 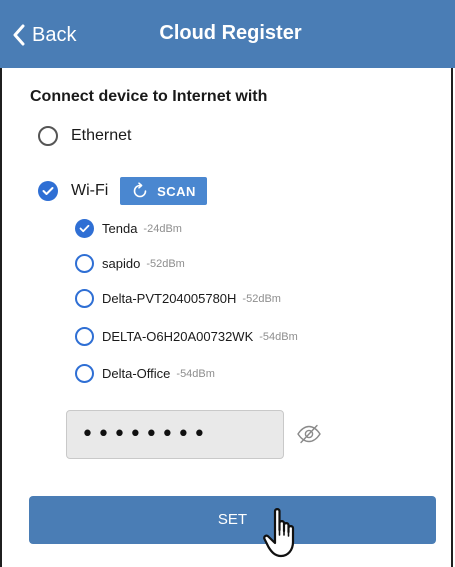 I want to click on network-item-tenda: Tenda -24dBm, so click(x=128, y=228).